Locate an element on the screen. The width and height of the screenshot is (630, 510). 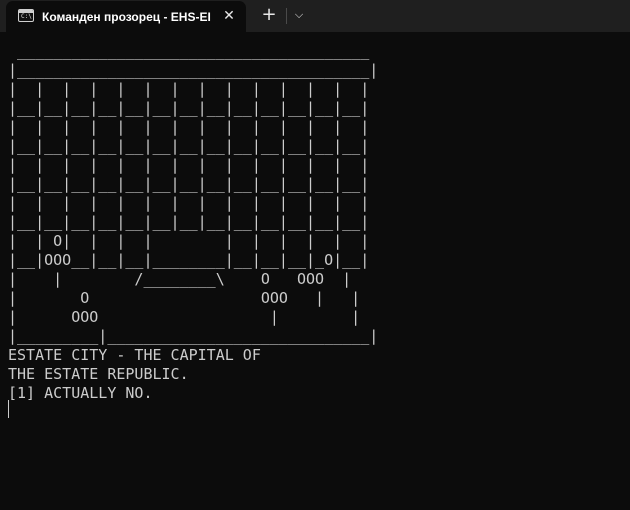
tab-command-prompt: C:\ Команден прозорец - EHS-EI ✕ is located at coordinates (126, 16).